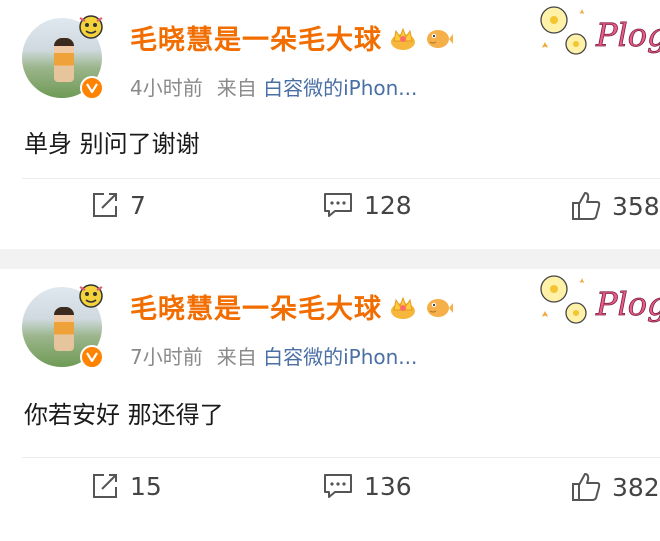  What do you see at coordinates (388, 205) in the screenshot?
I see `comment-count: 128` at bounding box center [388, 205].